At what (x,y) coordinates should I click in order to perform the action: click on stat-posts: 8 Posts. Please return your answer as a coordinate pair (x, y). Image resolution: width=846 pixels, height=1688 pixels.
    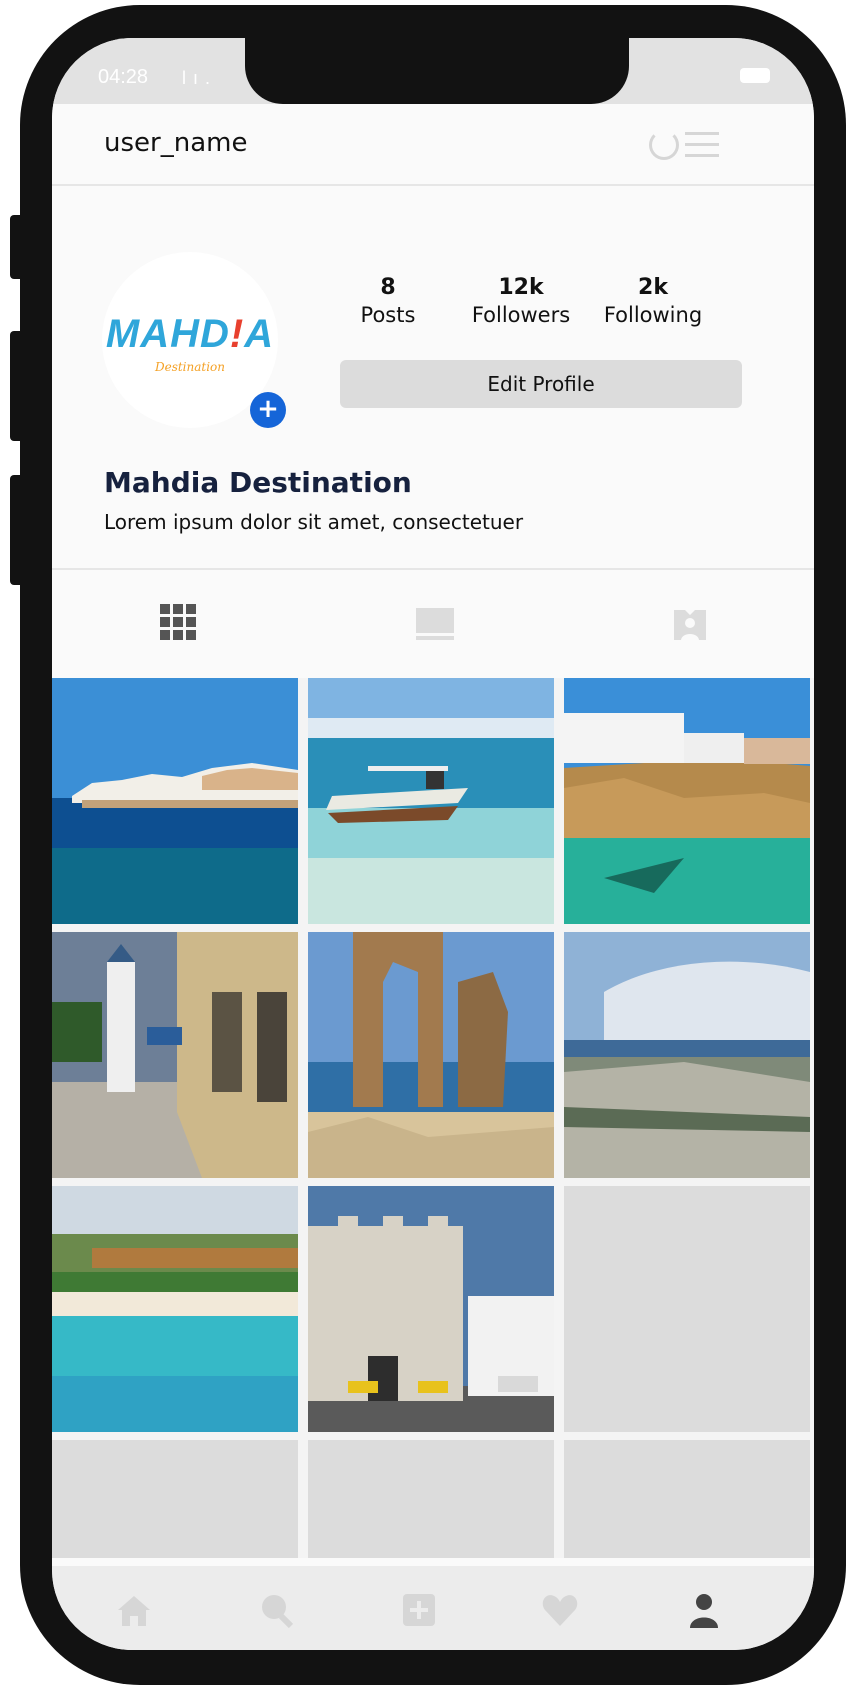
    Looking at the image, I should click on (388, 303).